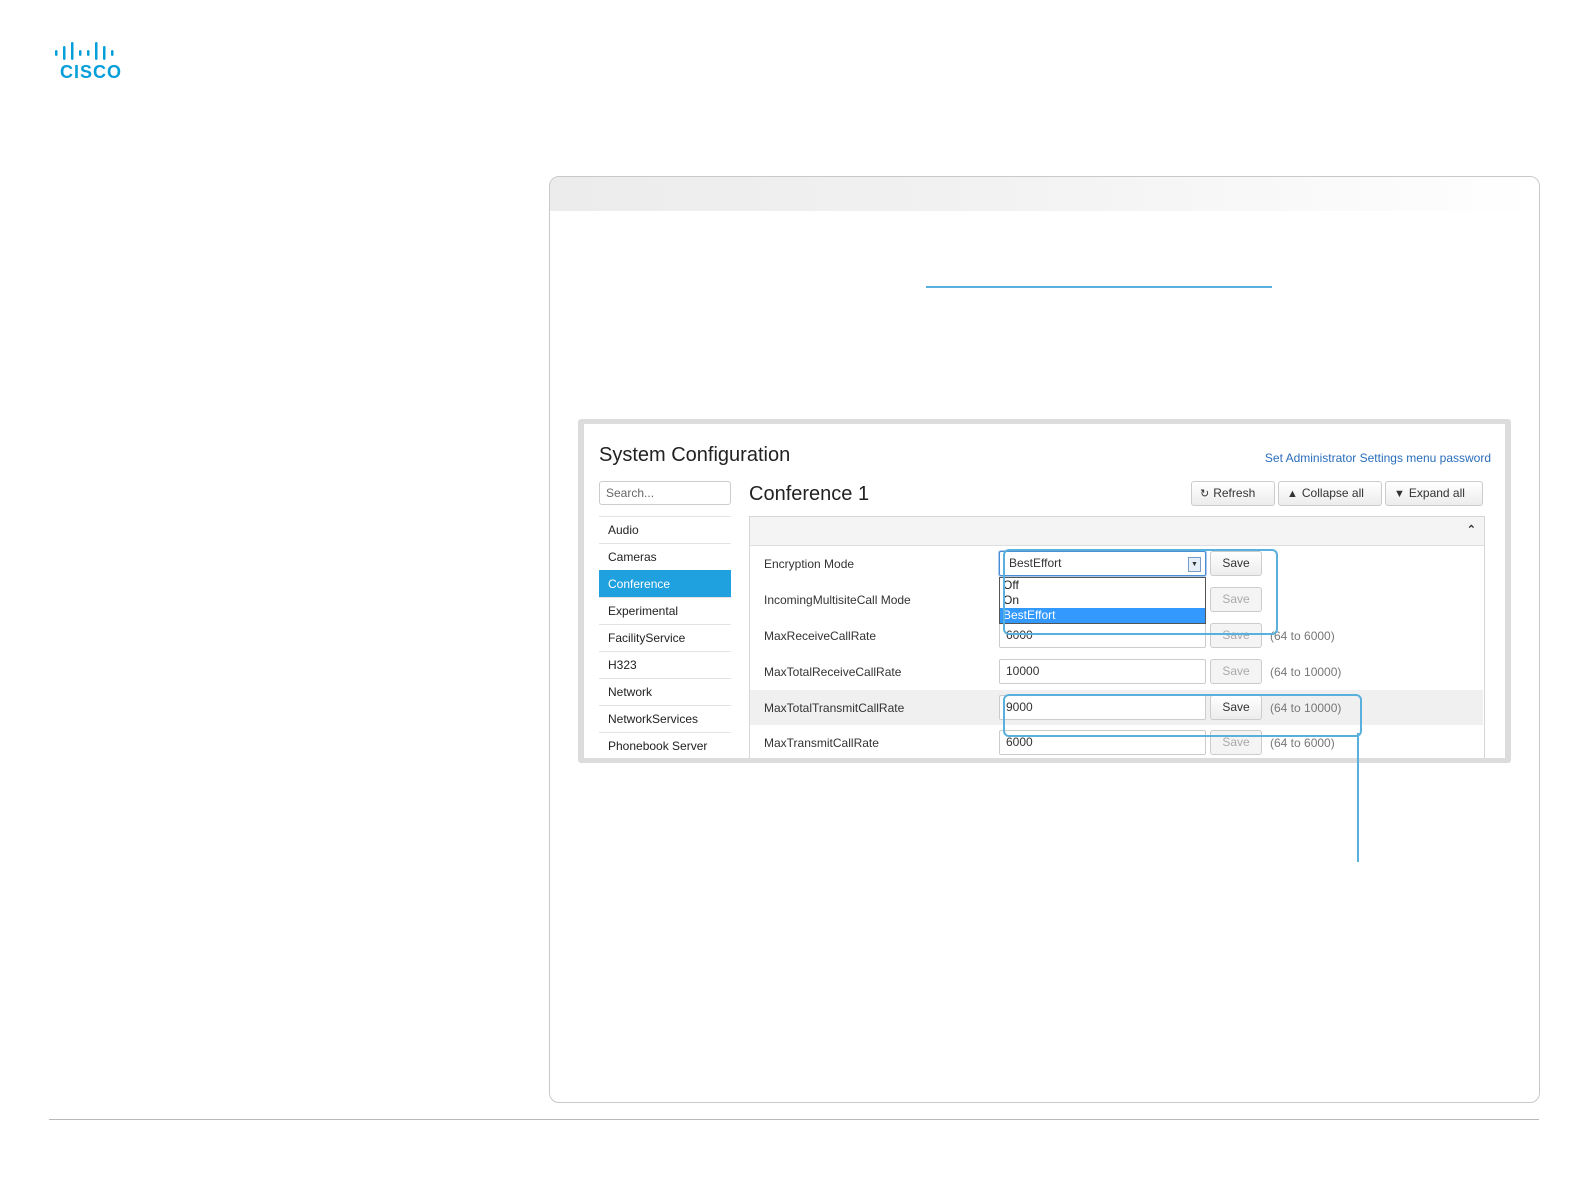 Image resolution: width=1584 pixels, height=1191 pixels. I want to click on collapse-all-button: ▲ Collapse all, so click(1330, 493).